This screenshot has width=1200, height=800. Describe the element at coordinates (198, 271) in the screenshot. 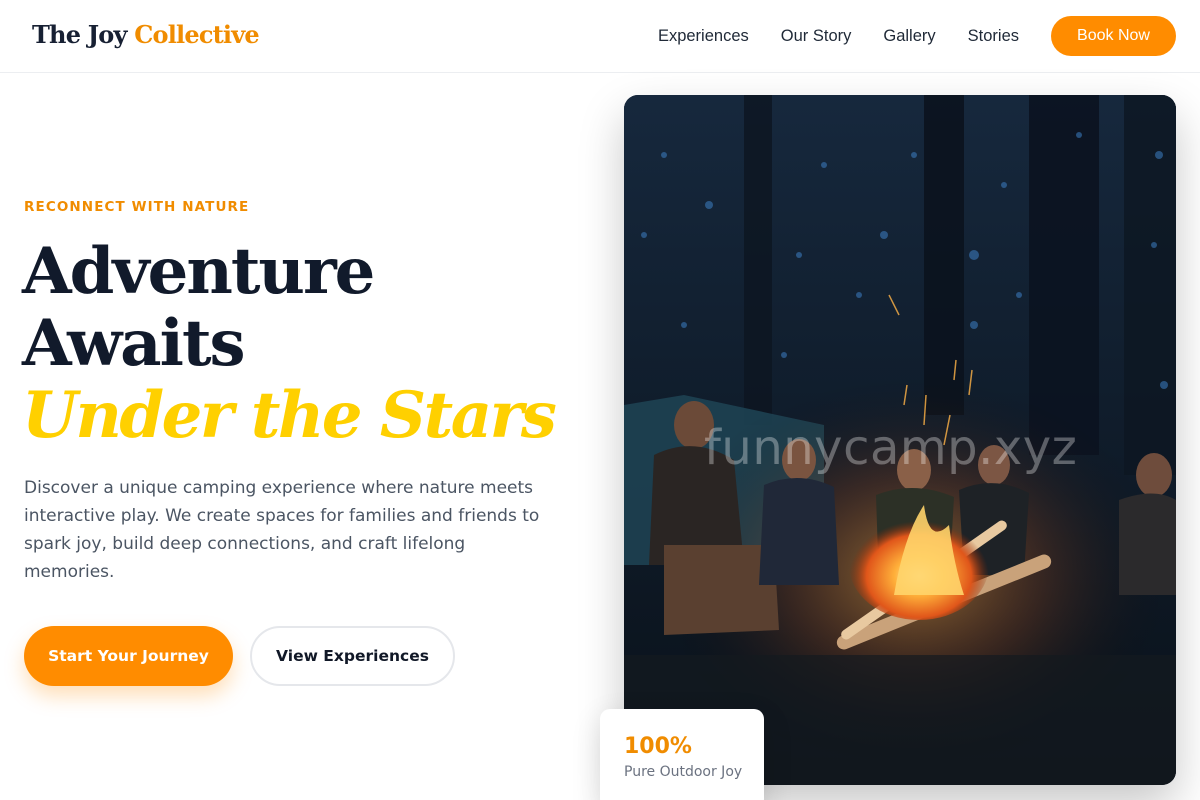

I see `headline-line-1: Adventure` at that location.